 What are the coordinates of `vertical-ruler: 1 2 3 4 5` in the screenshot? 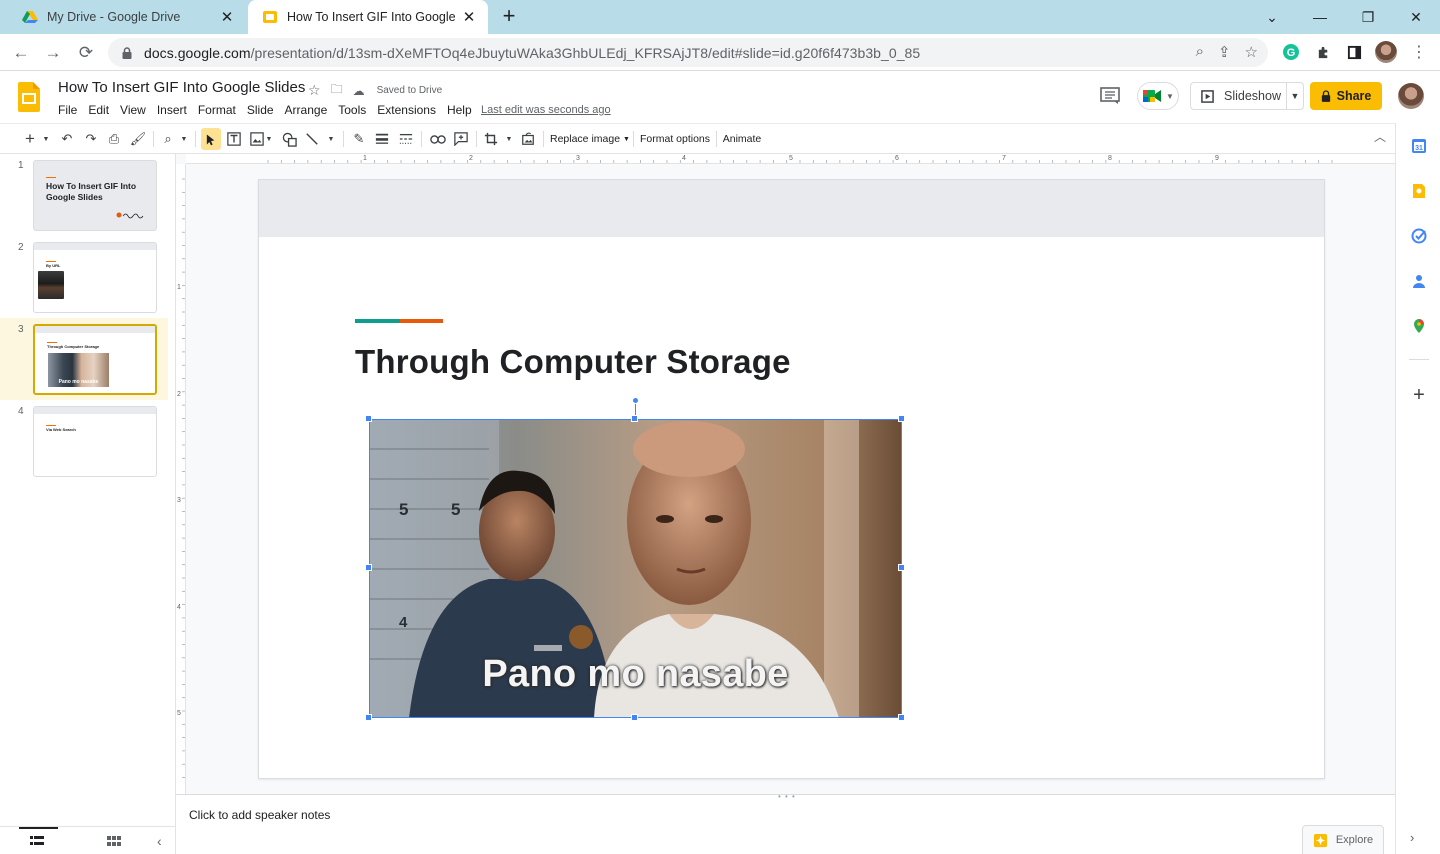 It's located at (181, 479).